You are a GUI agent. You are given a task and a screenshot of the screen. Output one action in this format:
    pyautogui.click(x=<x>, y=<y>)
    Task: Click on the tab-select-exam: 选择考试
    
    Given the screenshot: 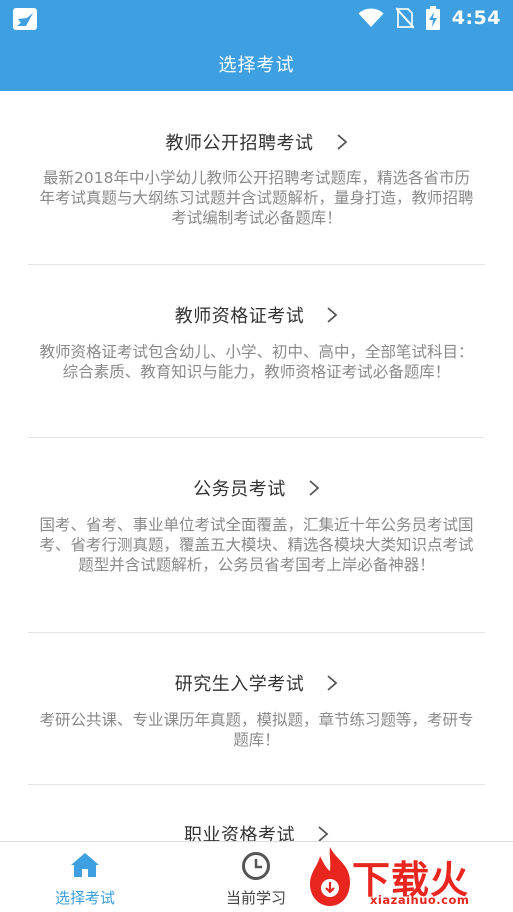 What is the action you would take?
    pyautogui.click(x=85, y=877)
    